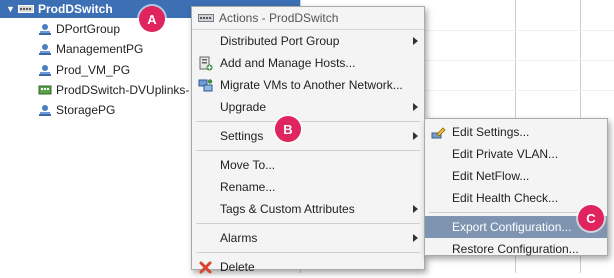 The width and height of the screenshot is (614, 278). What do you see at coordinates (152, 19) in the screenshot?
I see `callout-badge-a: A` at bounding box center [152, 19].